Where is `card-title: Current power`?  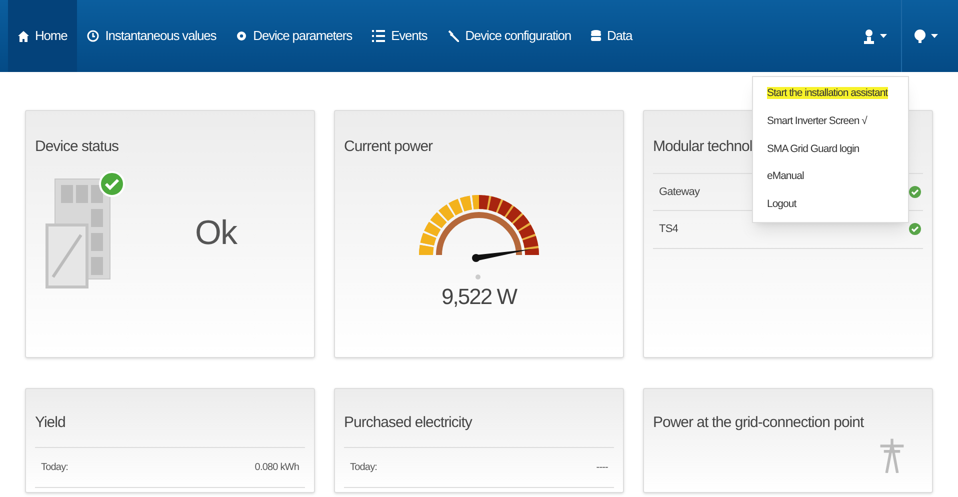 card-title: Current power is located at coordinates (389, 147).